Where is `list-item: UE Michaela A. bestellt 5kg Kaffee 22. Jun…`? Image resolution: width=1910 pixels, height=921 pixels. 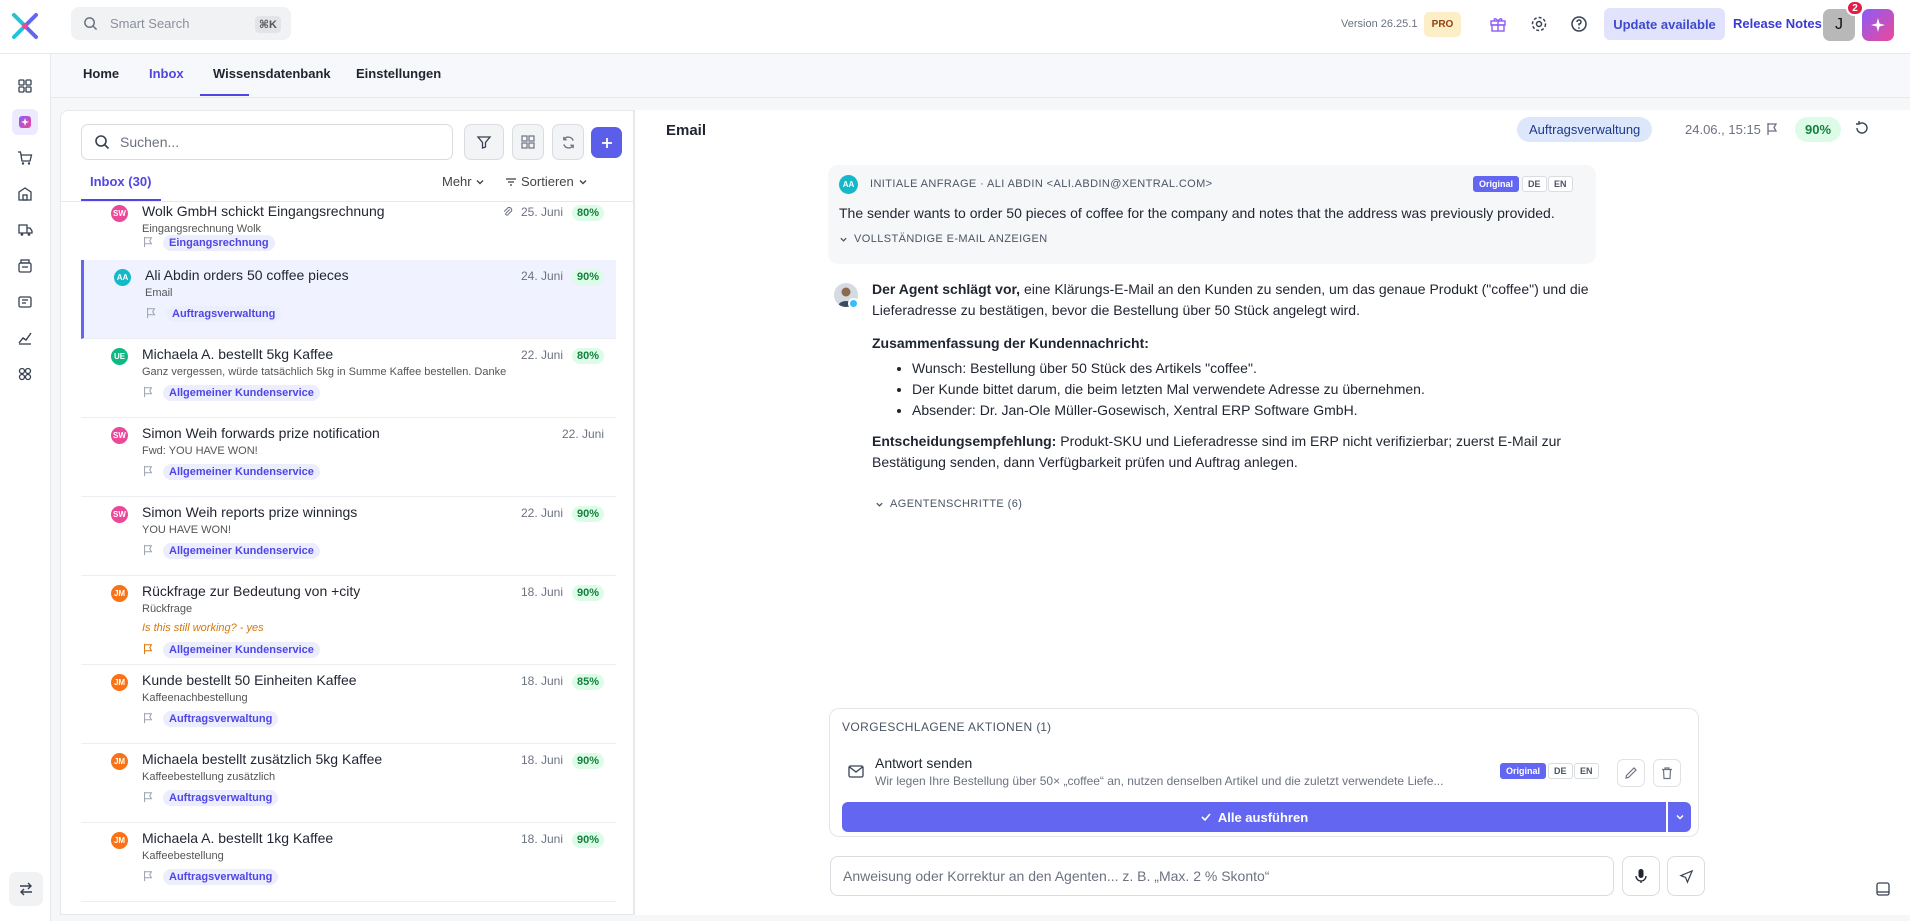 list-item: UE Michaela A. bestellt 5kg Kaffee 22. Jun… is located at coordinates (348, 378).